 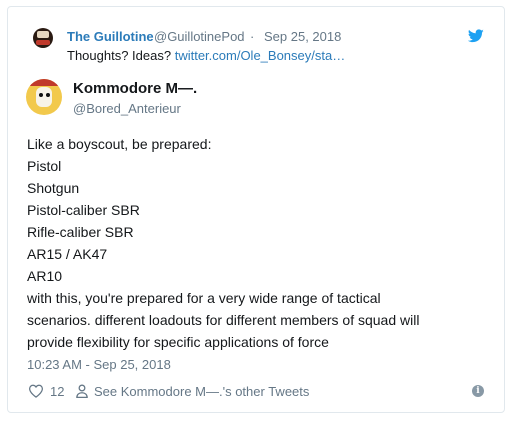 What do you see at coordinates (44, 82) in the screenshot?
I see `avatar-helmet-stripe` at bounding box center [44, 82].